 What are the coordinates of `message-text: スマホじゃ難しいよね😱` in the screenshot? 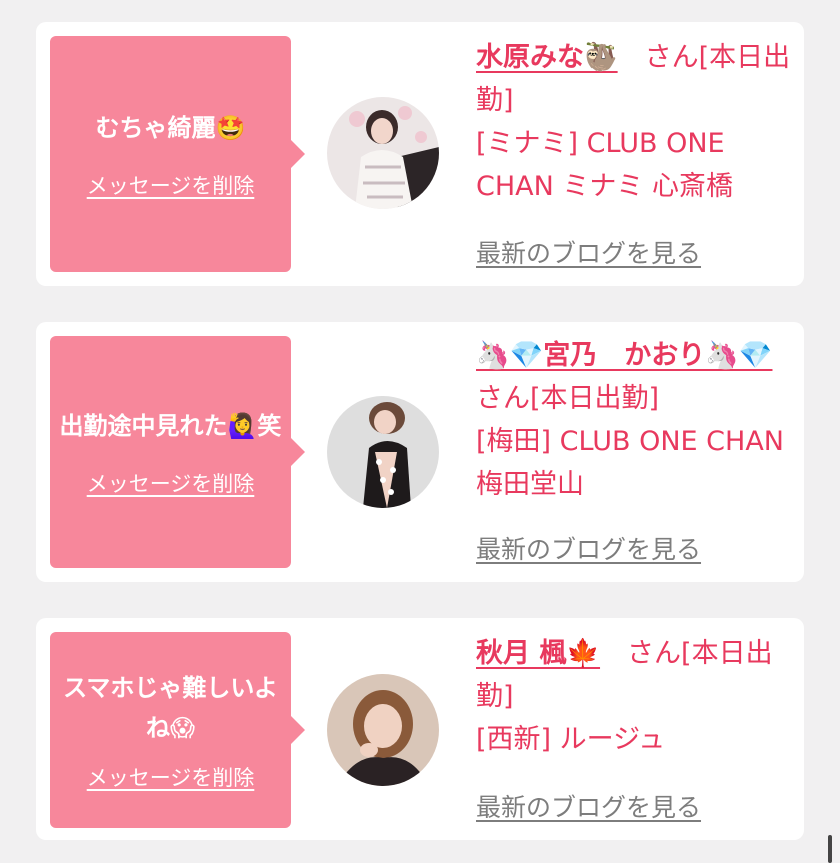 It's located at (170, 708).